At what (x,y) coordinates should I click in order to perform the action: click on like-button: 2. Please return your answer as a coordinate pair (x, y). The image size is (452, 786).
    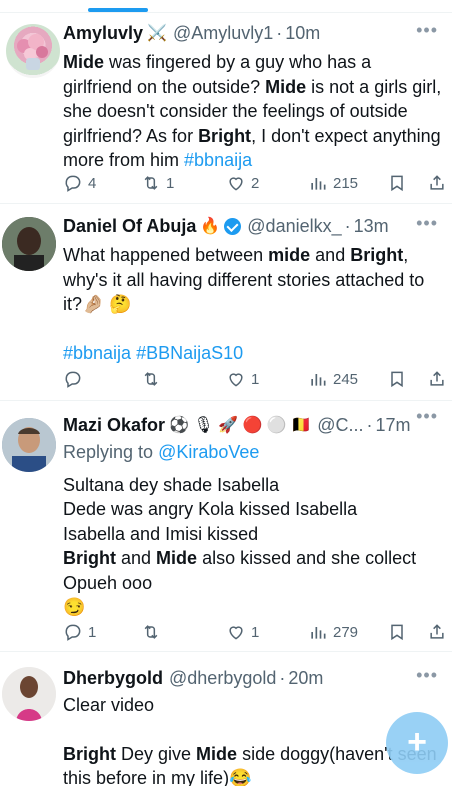
    Looking at the image, I should click on (242, 183).